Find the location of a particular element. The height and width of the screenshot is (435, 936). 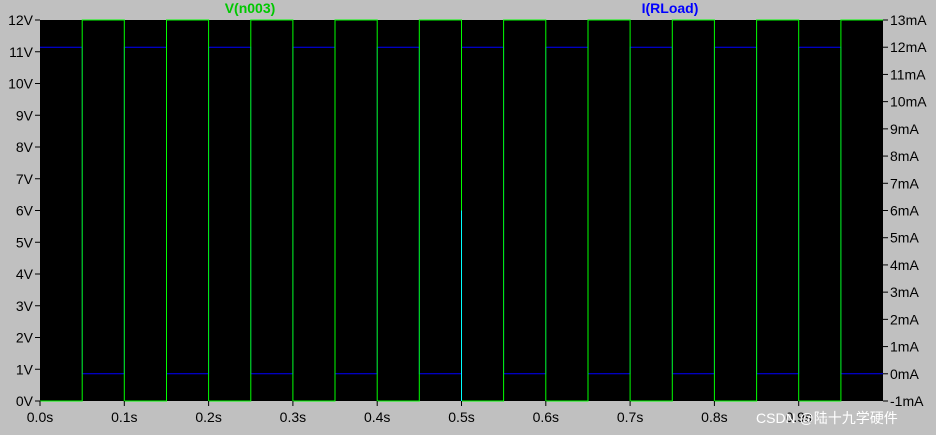

y-right-tick-label: 9mA is located at coordinates (904, 129).